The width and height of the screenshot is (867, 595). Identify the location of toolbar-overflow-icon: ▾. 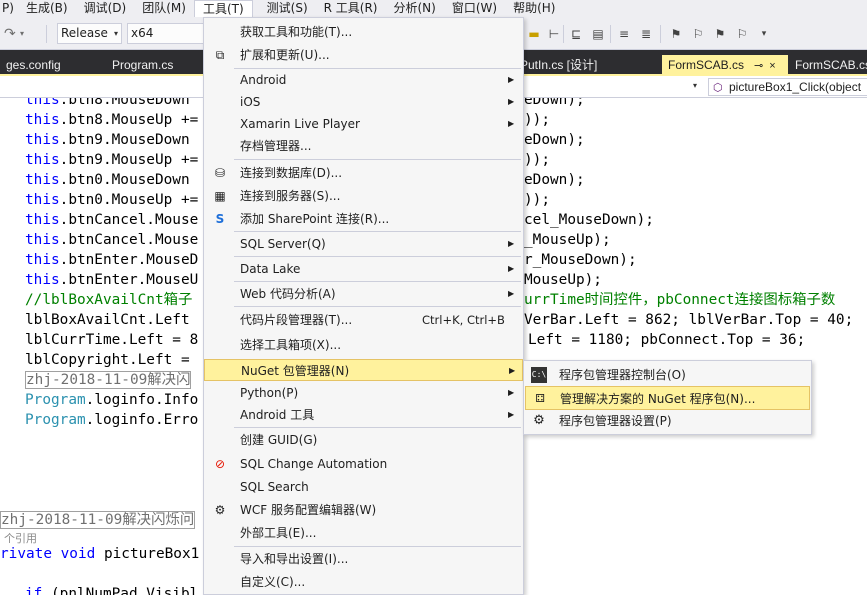
(764, 34).